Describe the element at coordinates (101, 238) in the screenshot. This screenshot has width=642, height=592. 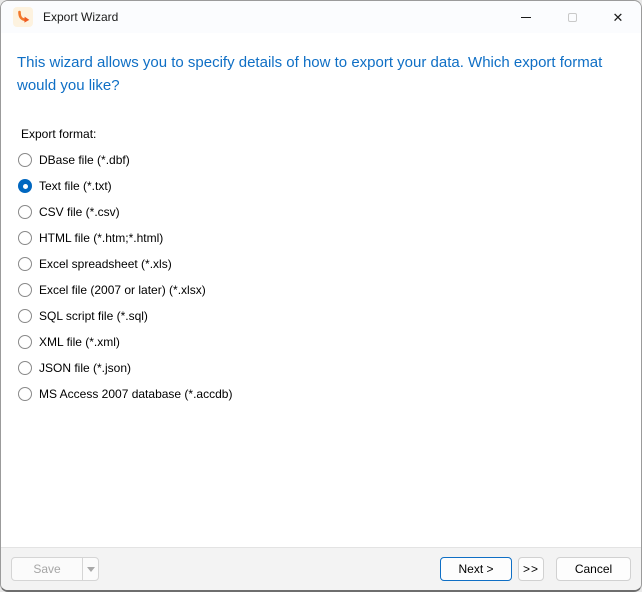
I see `radio-option-label: HTML file (*.htm;*.html)` at that location.